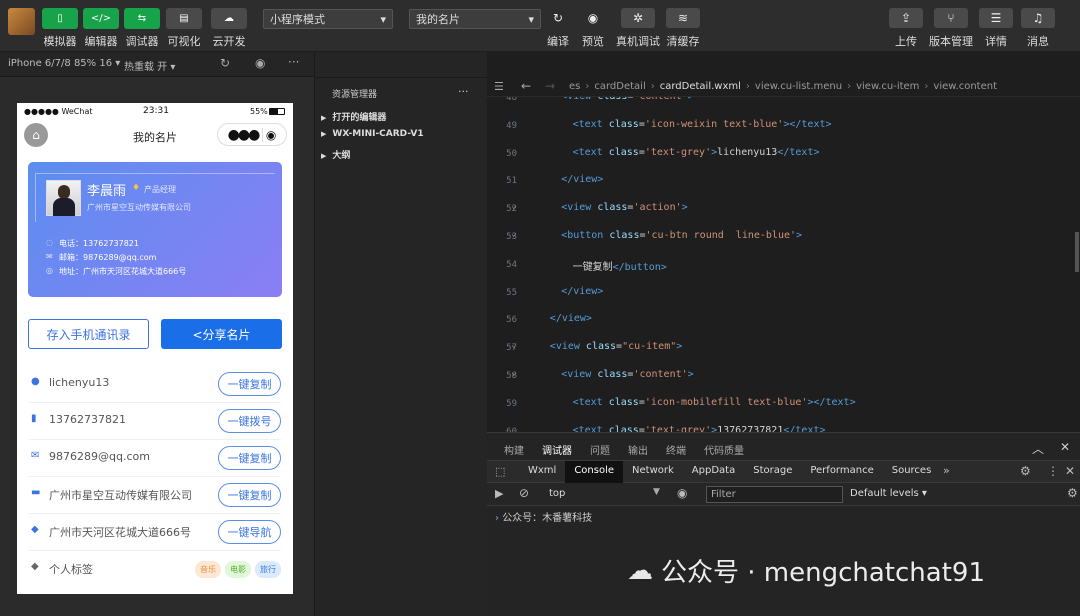 The image size is (1080, 616). What do you see at coordinates (1025, 471) in the screenshot?
I see `settings-gear-icon: ⚙` at bounding box center [1025, 471].